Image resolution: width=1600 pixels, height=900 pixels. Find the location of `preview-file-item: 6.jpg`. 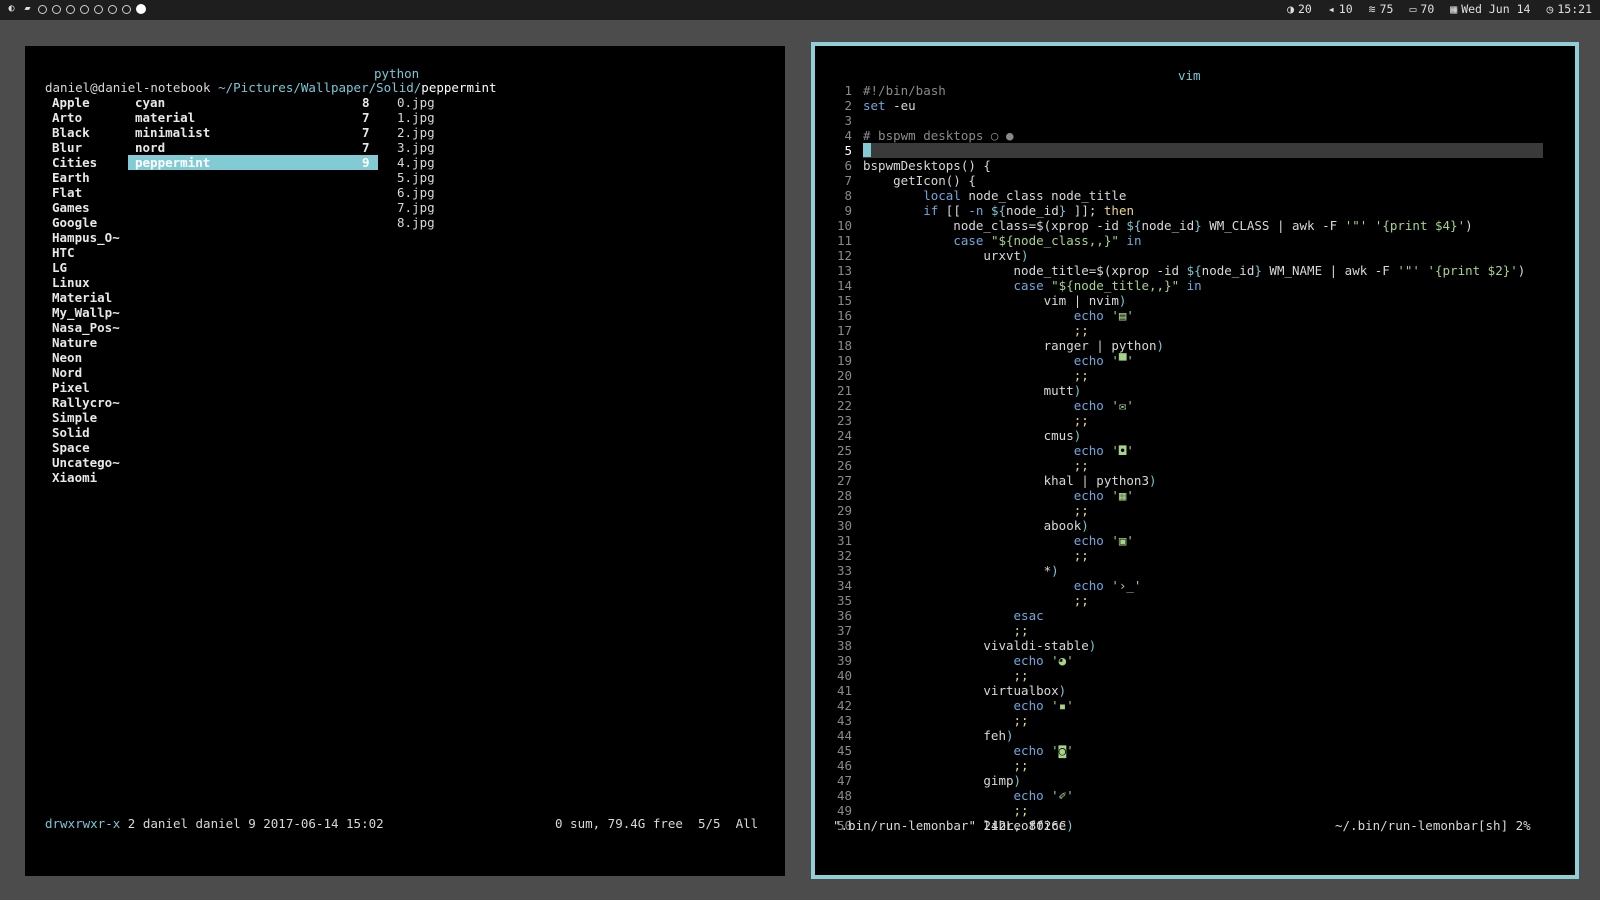

preview-file-item: 6.jpg is located at coordinates (416, 192).